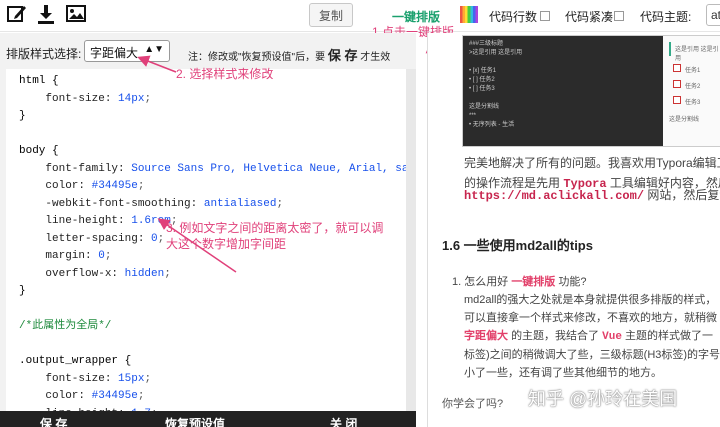 The image size is (720, 427). I want to click on style-select-value: 字距偏大, so click(114, 53).